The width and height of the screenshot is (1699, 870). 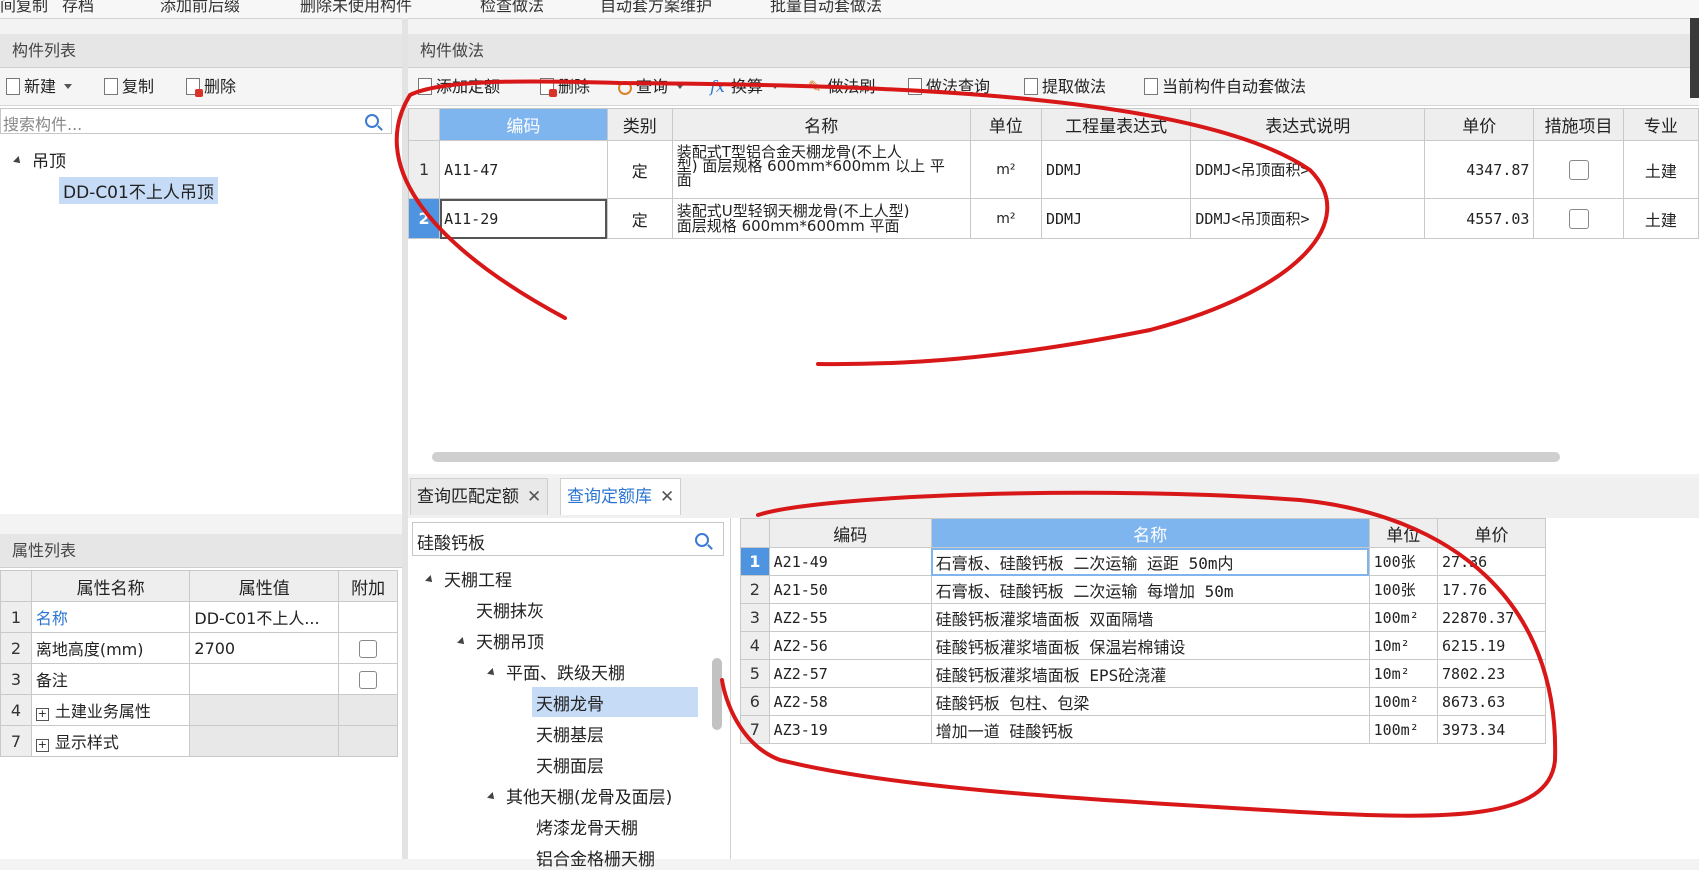 I want to click on table-row: 5 AZ2-57 硅酸钙板灌浆墙面板 EPS砼浇灌 10m² 7802.23, so click(x=1143, y=673).